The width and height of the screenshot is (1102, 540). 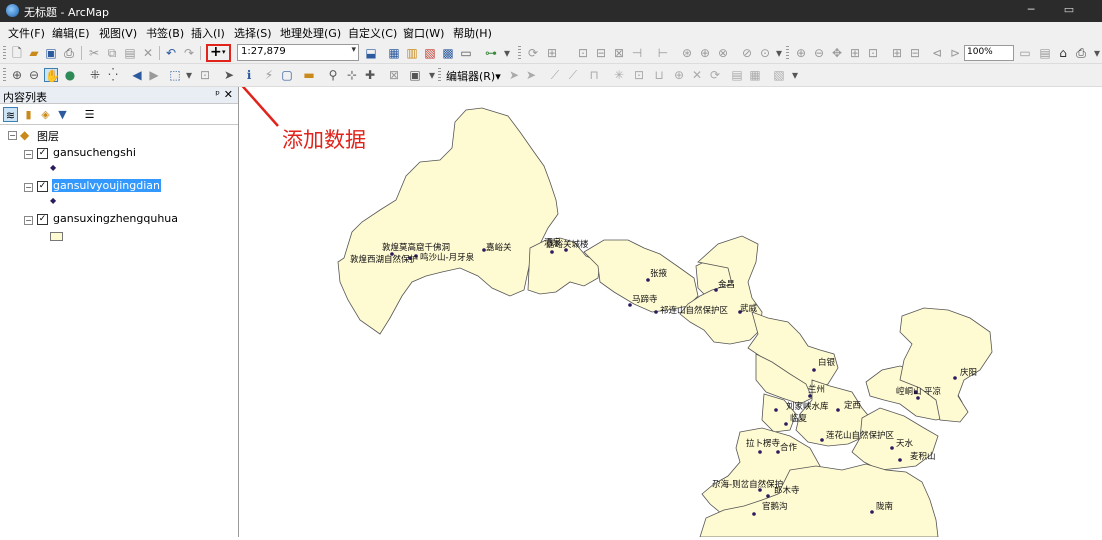 What do you see at coordinates (70, 75) in the screenshot?
I see `full-extent-icon: ●` at bounding box center [70, 75].